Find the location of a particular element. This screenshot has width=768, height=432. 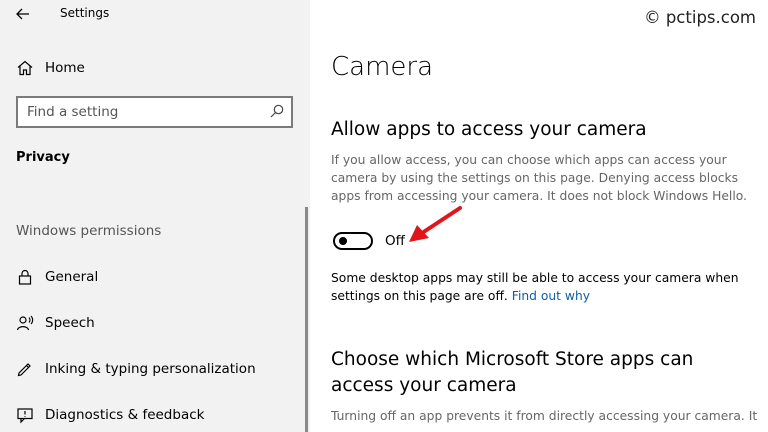

sidebar-item-label: Inking & typing personalization is located at coordinates (150, 369).